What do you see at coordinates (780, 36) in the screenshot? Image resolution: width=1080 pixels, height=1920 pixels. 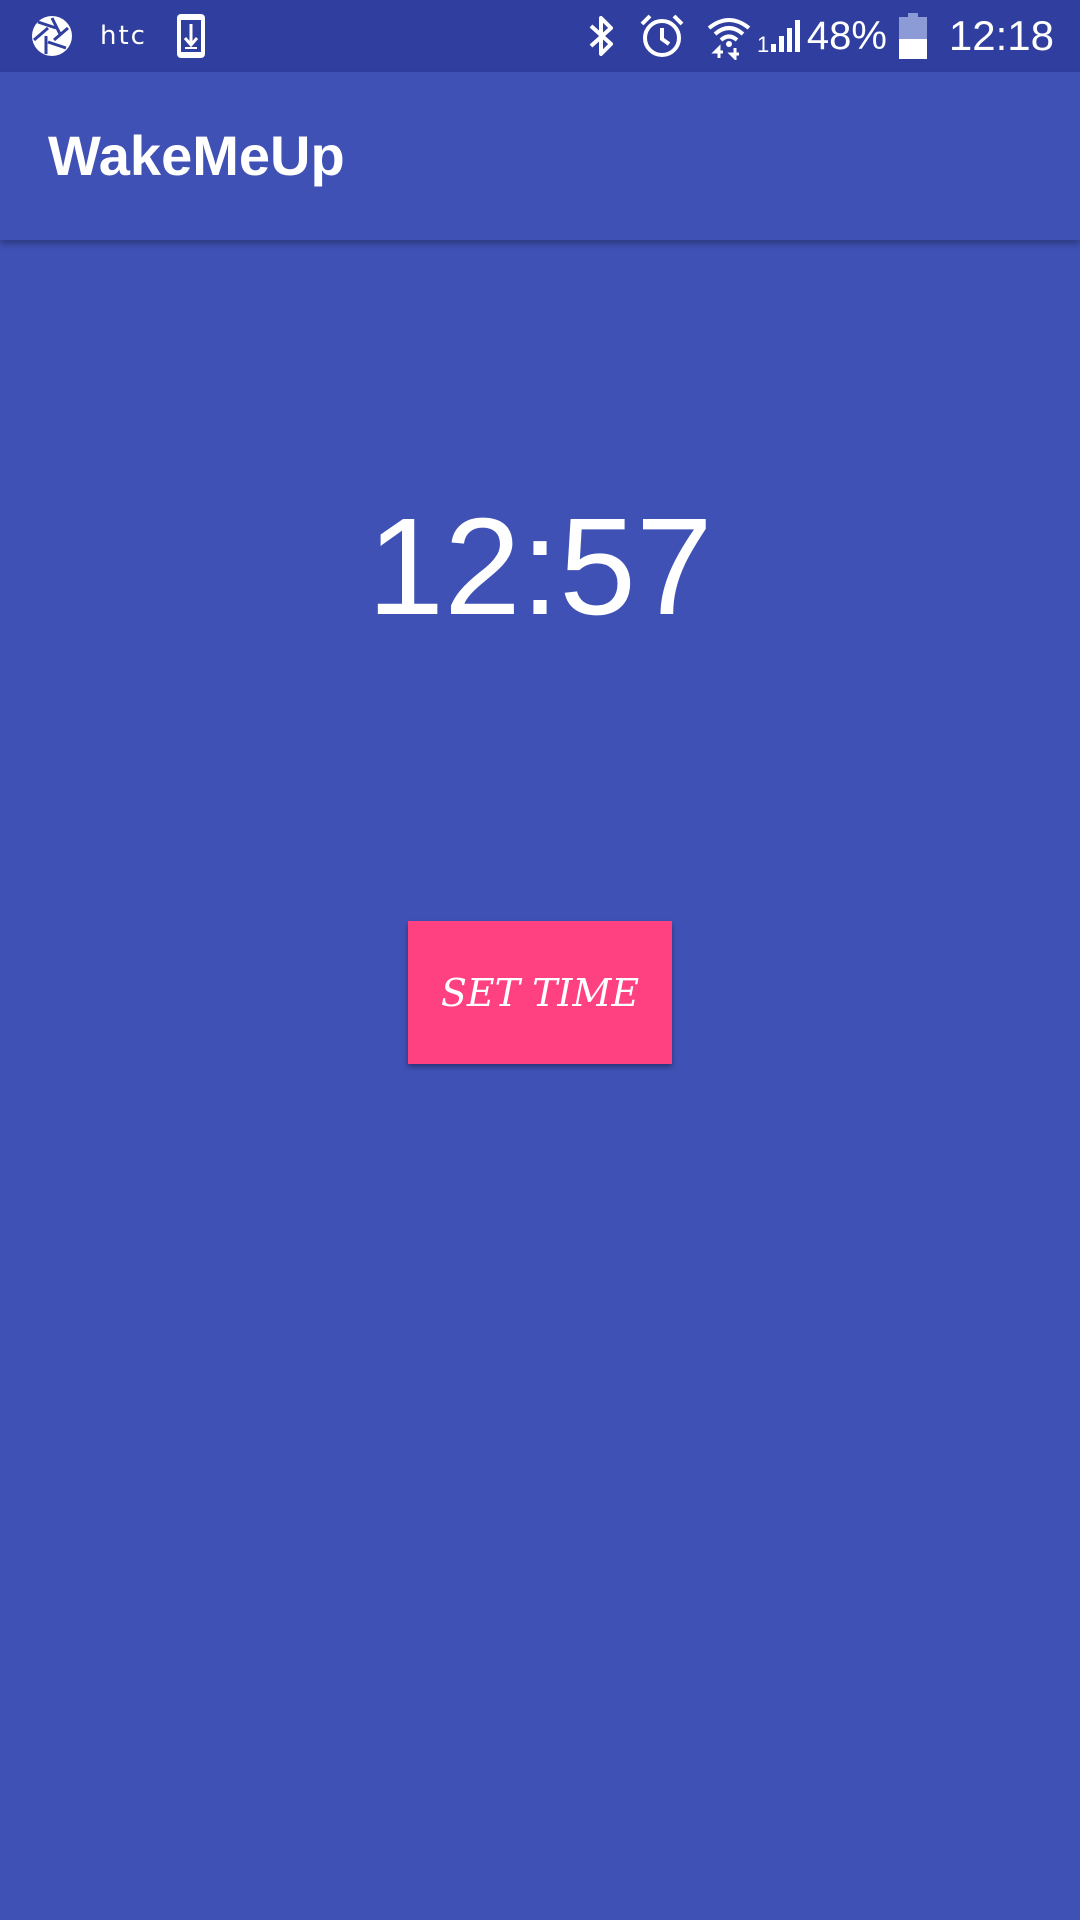 I see `signal-icon: 1` at bounding box center [780, 36].